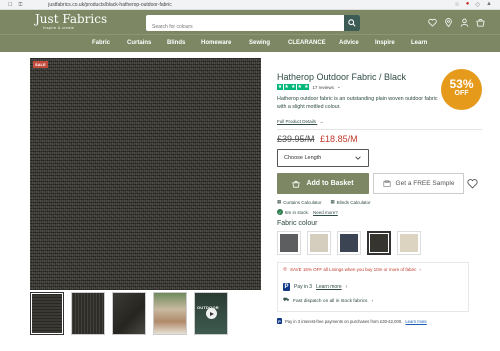  I want to click on star-icon: ☆, so click(456, 4).